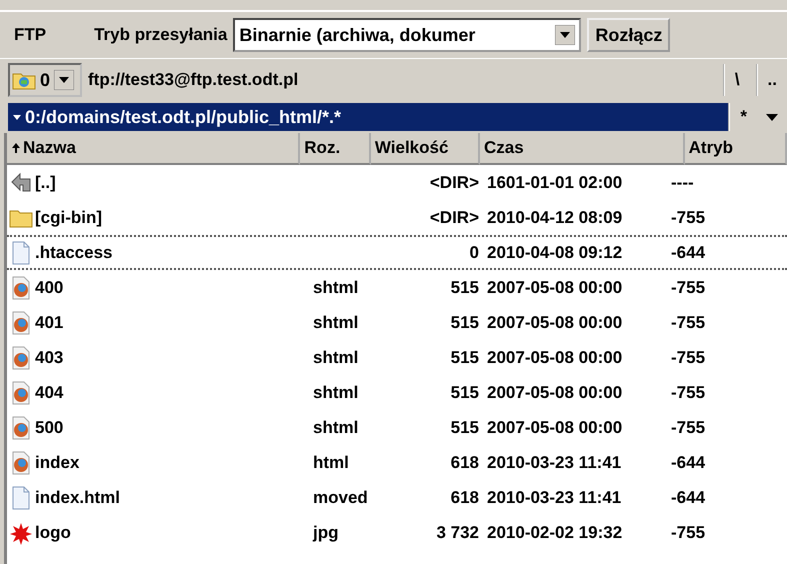 Image resolution: width=787 pixels, height=564 pixels. Describe the element at coordinates (17, 117) in the screenshot. I see `caret-icon` at that location.